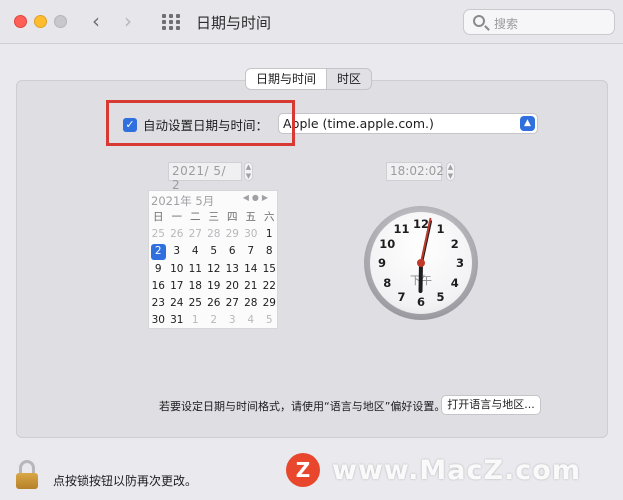 Image resolution: width=623 pixels, height=500 pixels. I want to click on calendar-day: 15, so click(269, 269).